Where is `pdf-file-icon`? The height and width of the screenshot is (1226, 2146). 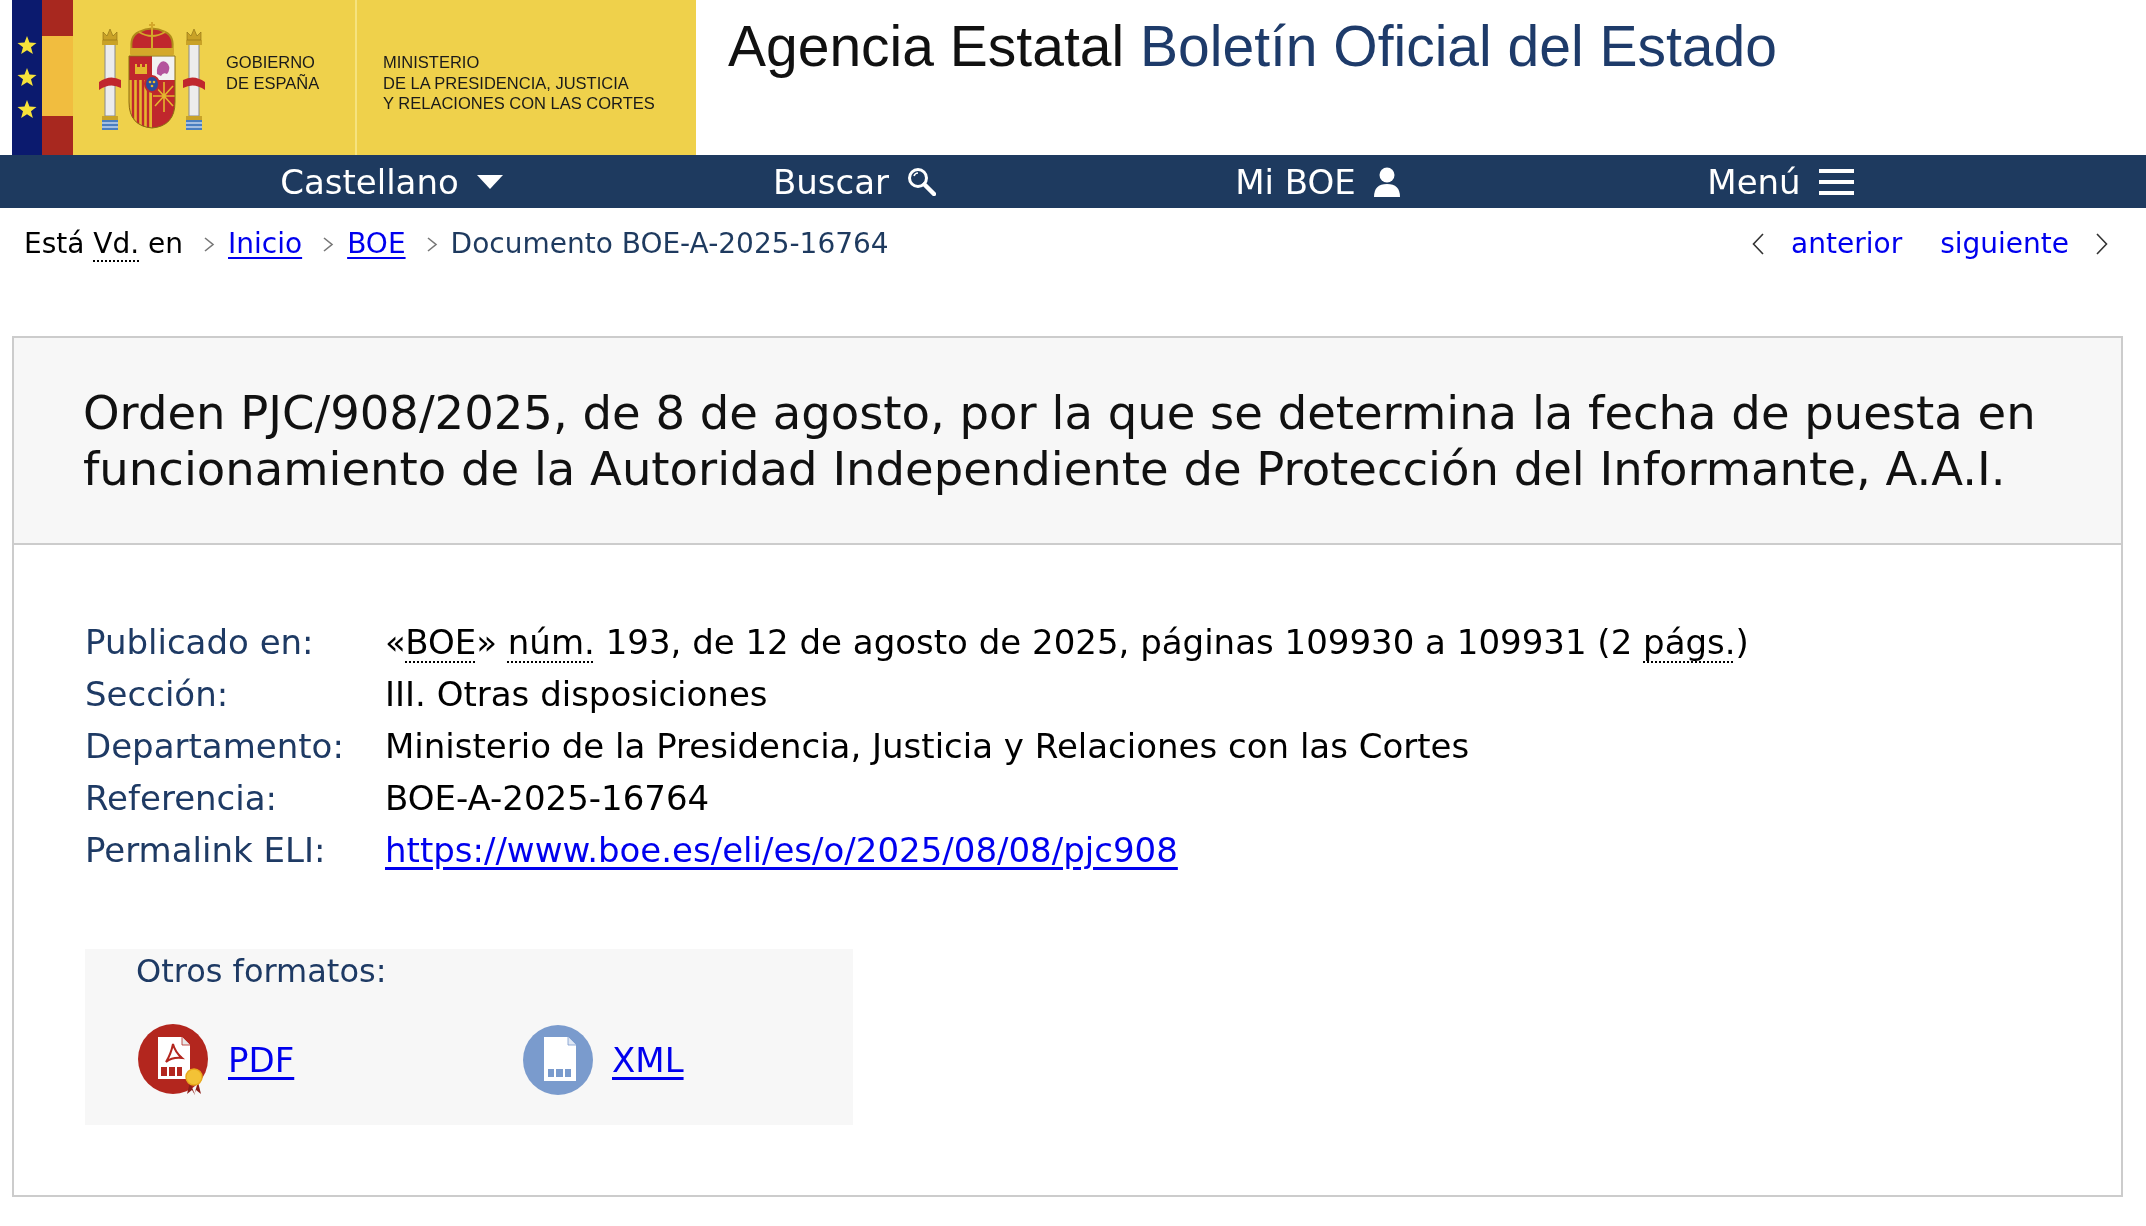
pdf-file-icon is located at coordinates (174, 1060).